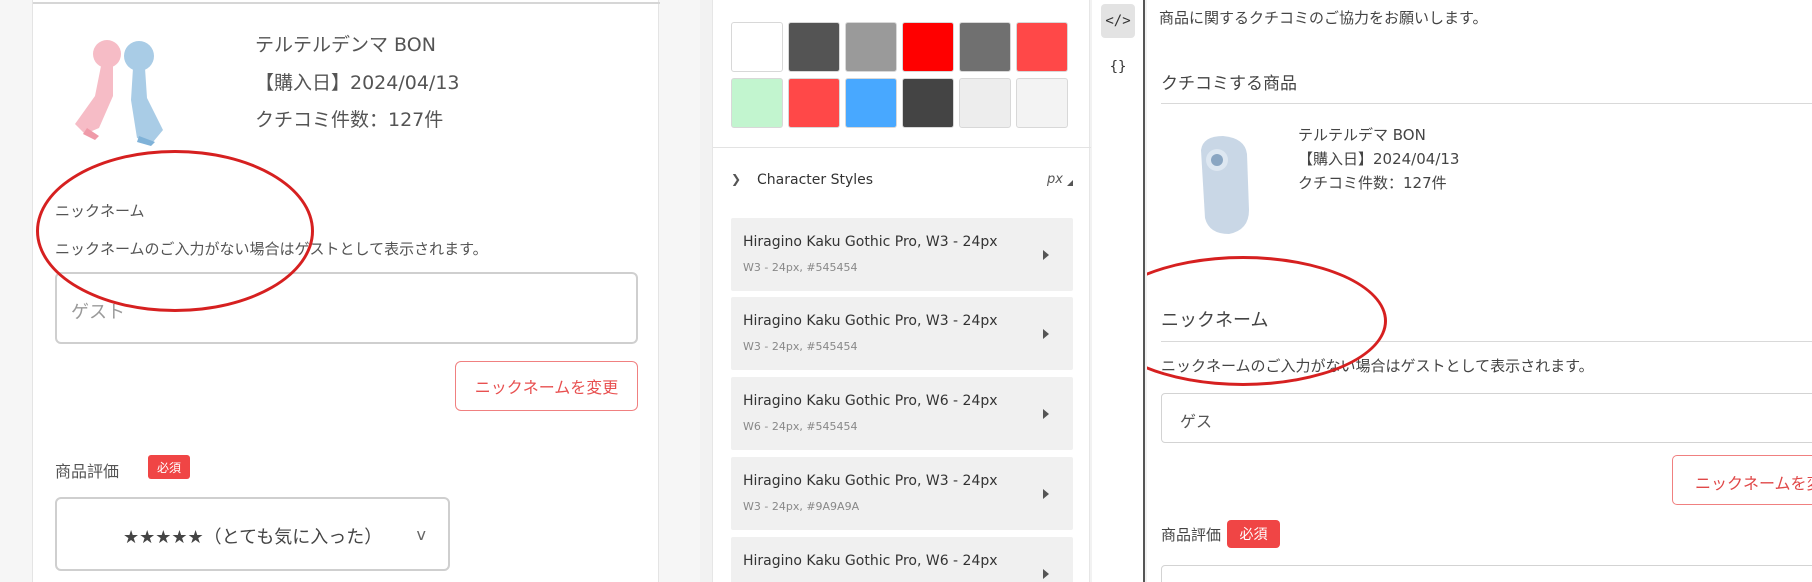 This screenshot has height=582, width=1812. I want to click on mockup-top-divider, so click(346, 2).